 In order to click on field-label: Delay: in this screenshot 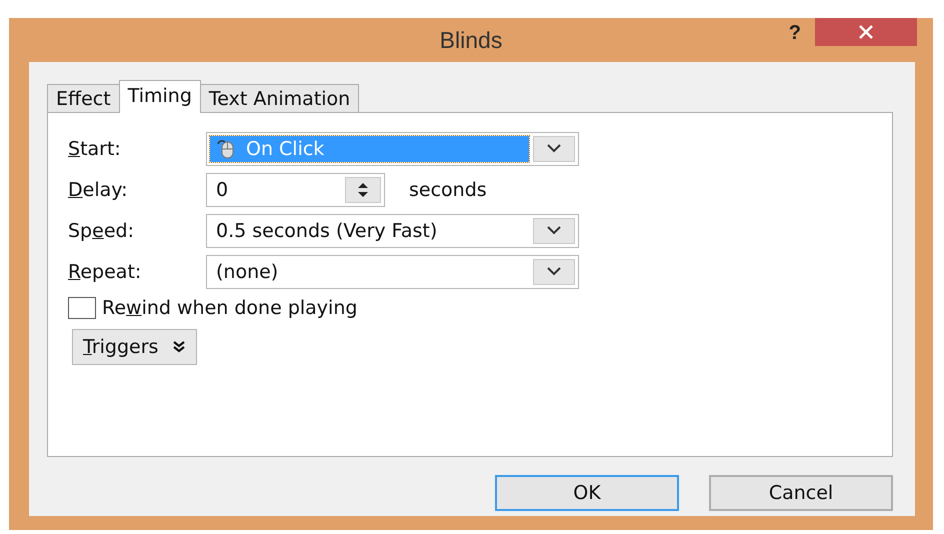, I will do `click(98, 189)`.